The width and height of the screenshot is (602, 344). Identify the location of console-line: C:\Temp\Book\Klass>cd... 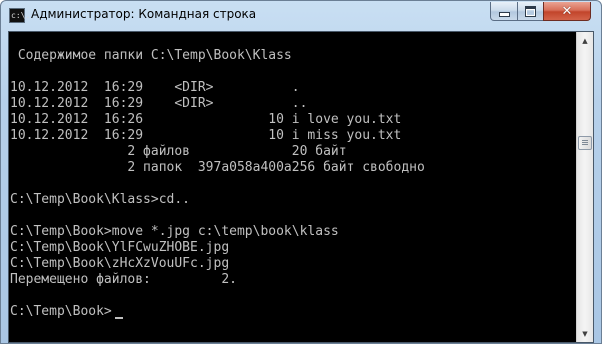
(100, 199).